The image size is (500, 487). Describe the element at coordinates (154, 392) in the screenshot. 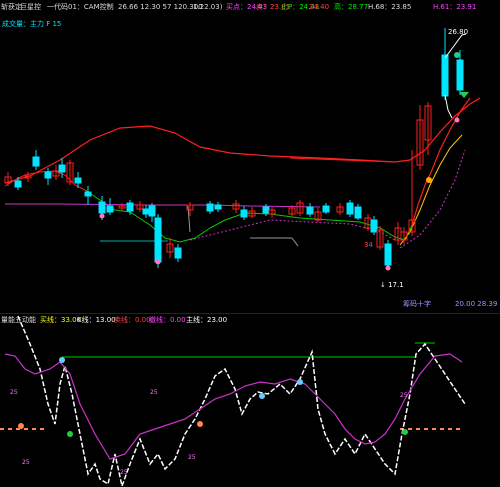

I see `oscillator-number-4: 25` at that location.